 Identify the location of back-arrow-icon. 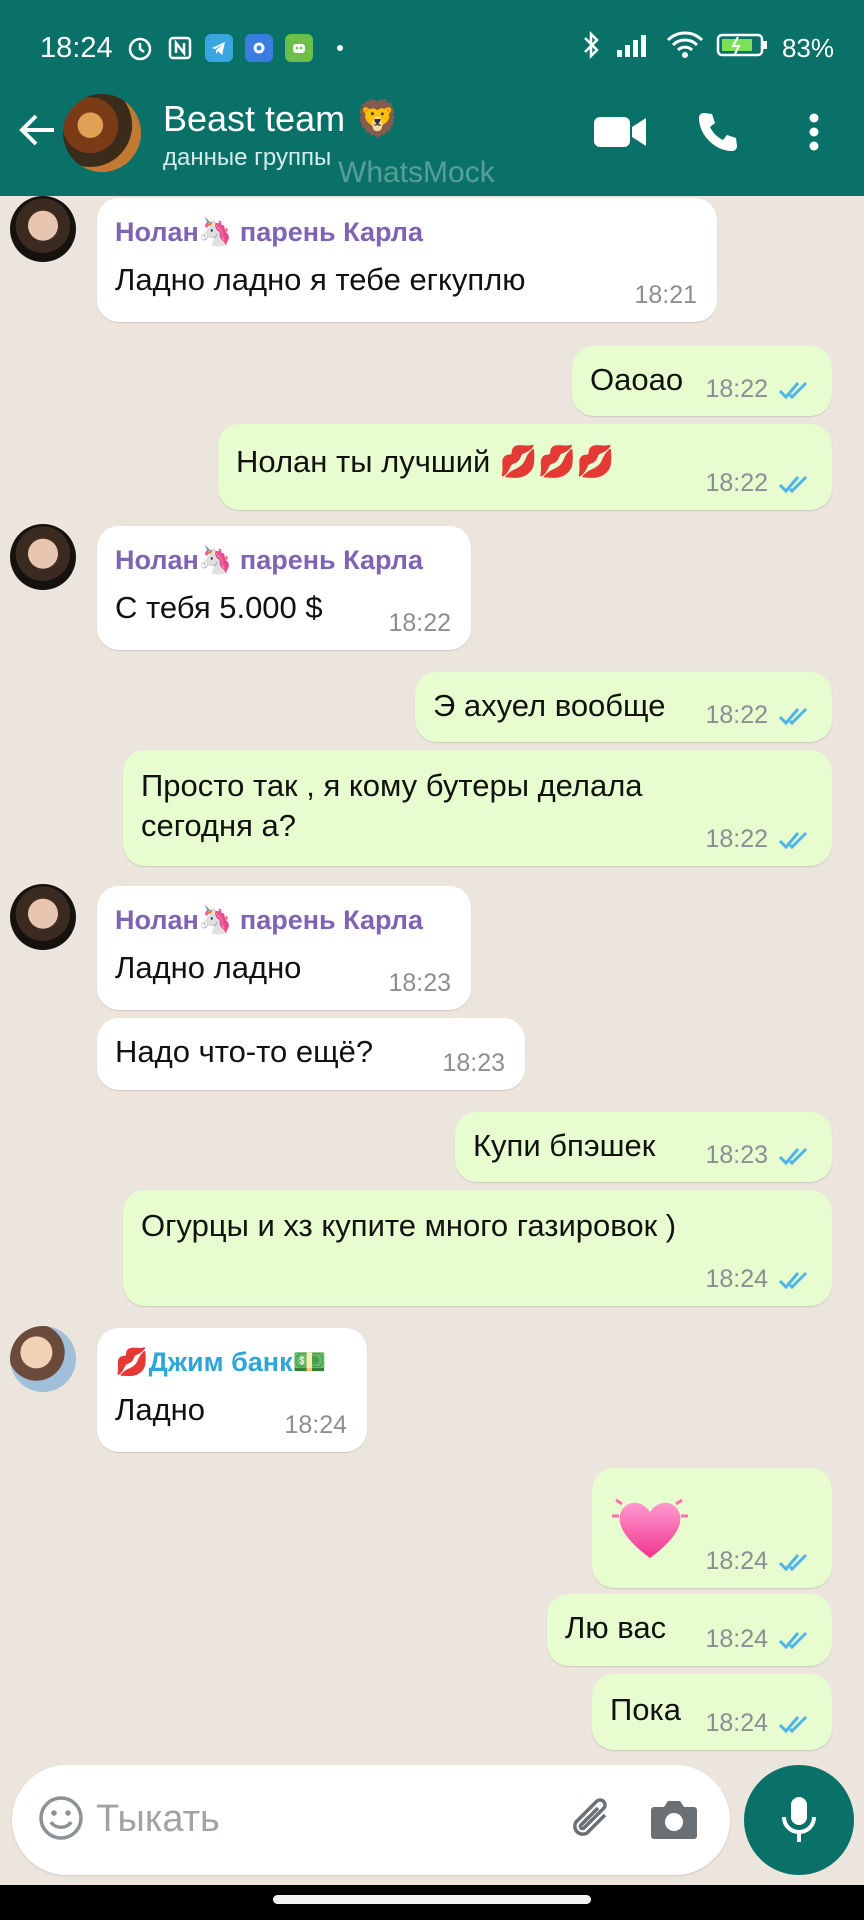
(38, 130).